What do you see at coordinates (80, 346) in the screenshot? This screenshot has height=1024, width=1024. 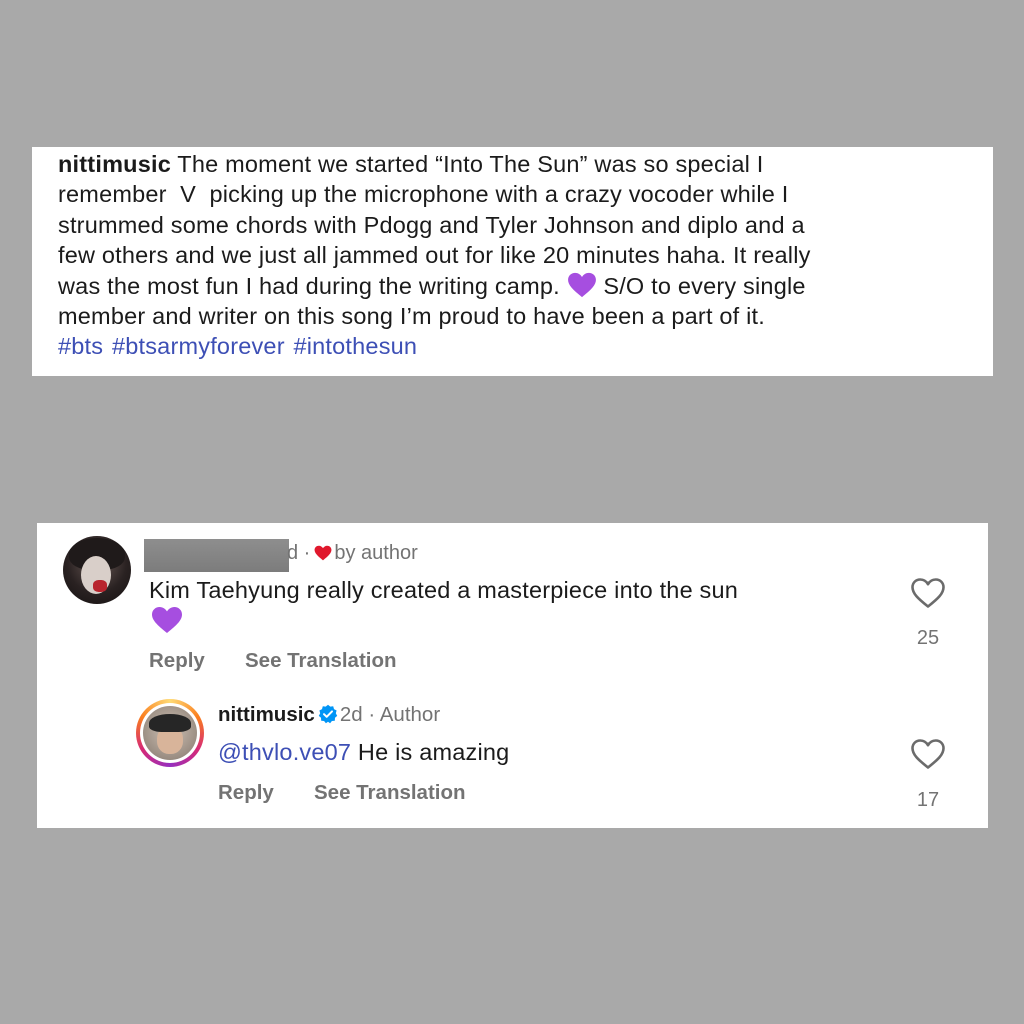 I see `hashtag-link: #bts` at bounding box center [80, 346].